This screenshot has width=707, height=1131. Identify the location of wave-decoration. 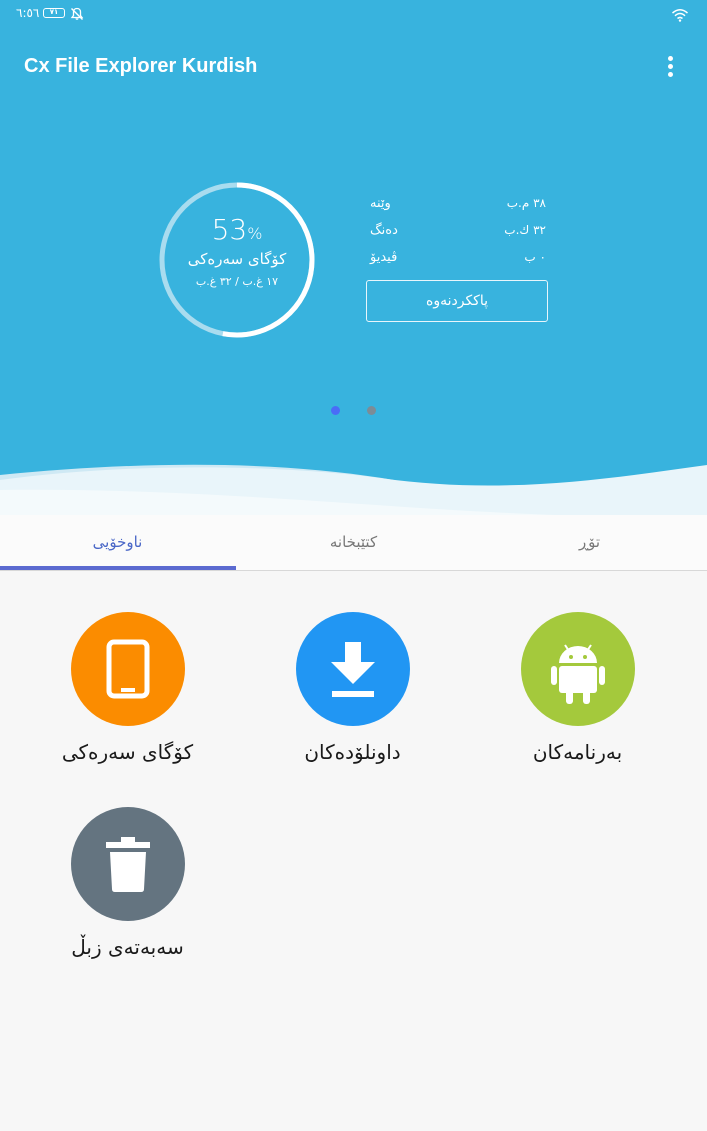
(353, 492).